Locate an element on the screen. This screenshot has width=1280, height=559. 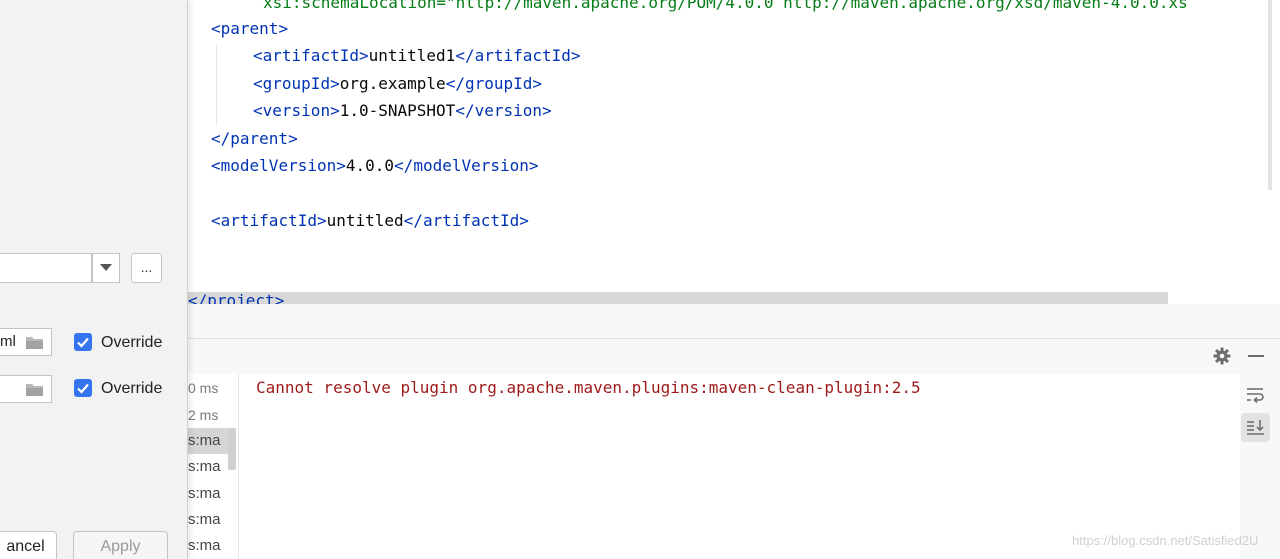
version-value: 1.0-SNAPSHOT is located at coordinates (397, 110).